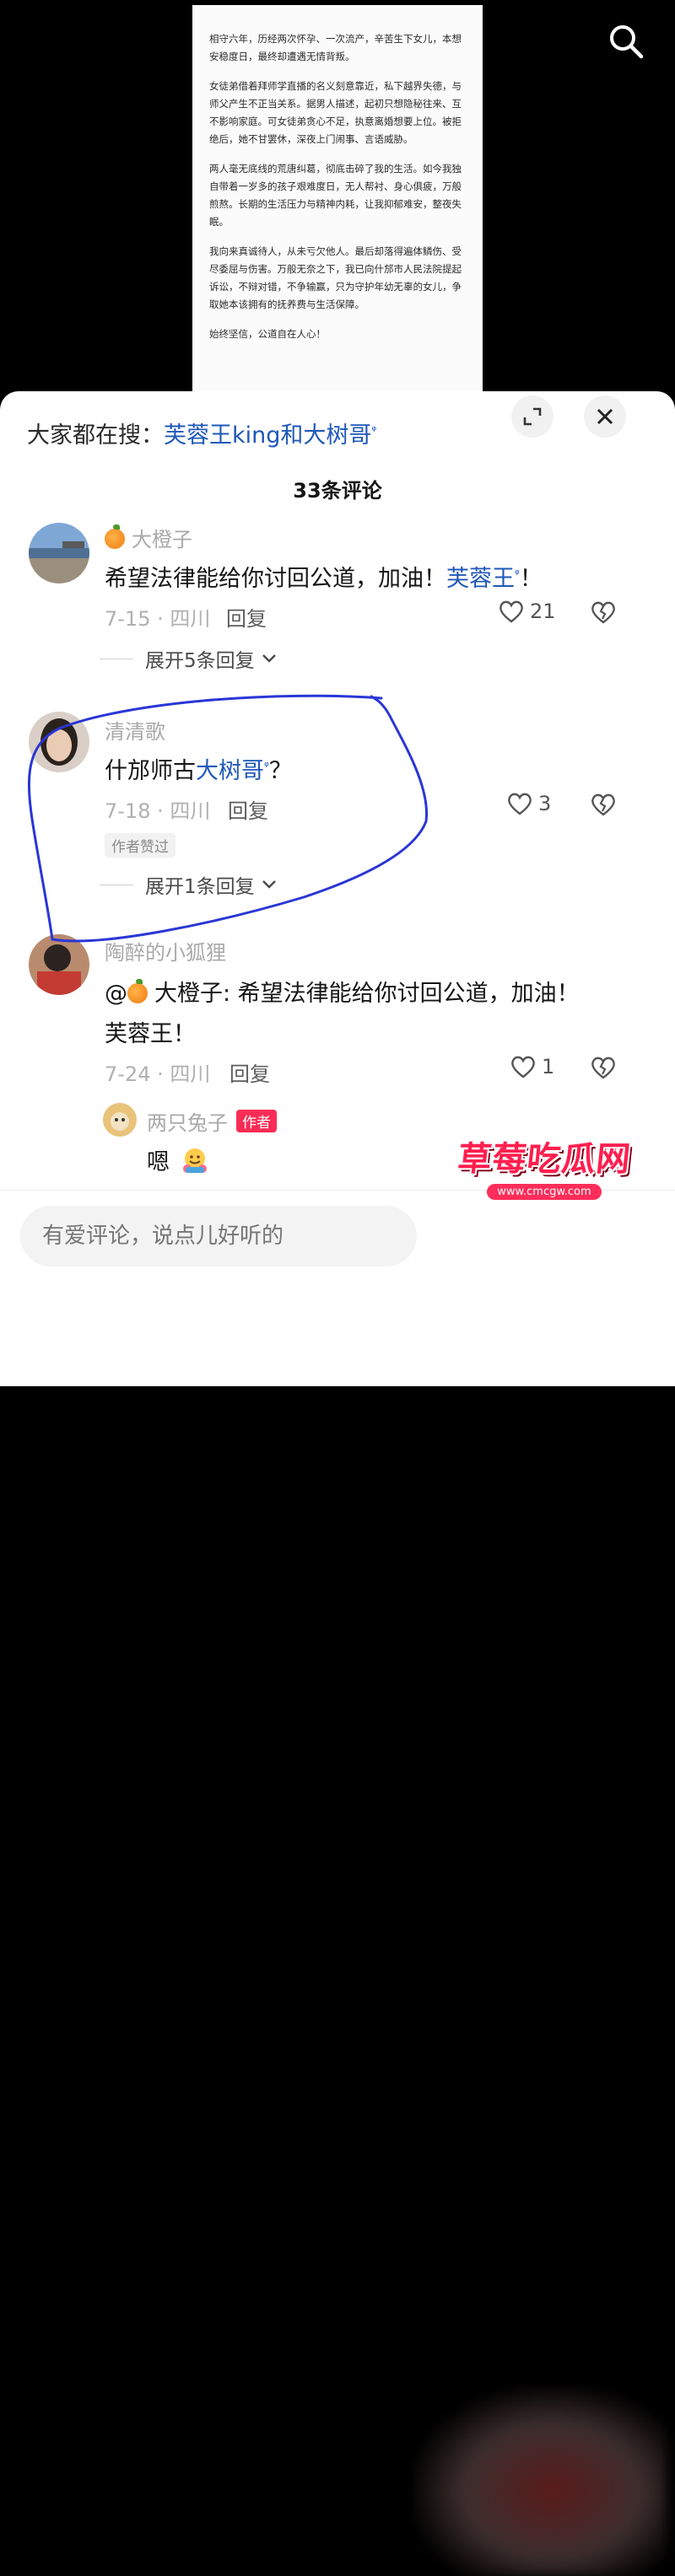 The width and height of the screenshot is (675, 2576). What do you see at coordinates (135, 730) in the screenshot?
I see `comment-username: 清清歌` at bounding box center [135, 730].